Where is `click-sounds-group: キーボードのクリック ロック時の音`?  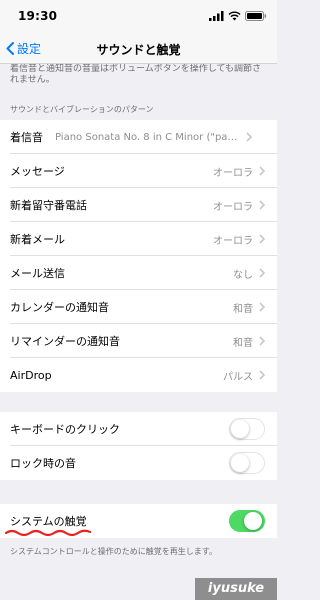 click-sounds-group: キーボードのクリック ロック時の音 is located at coordinates (138, 446).